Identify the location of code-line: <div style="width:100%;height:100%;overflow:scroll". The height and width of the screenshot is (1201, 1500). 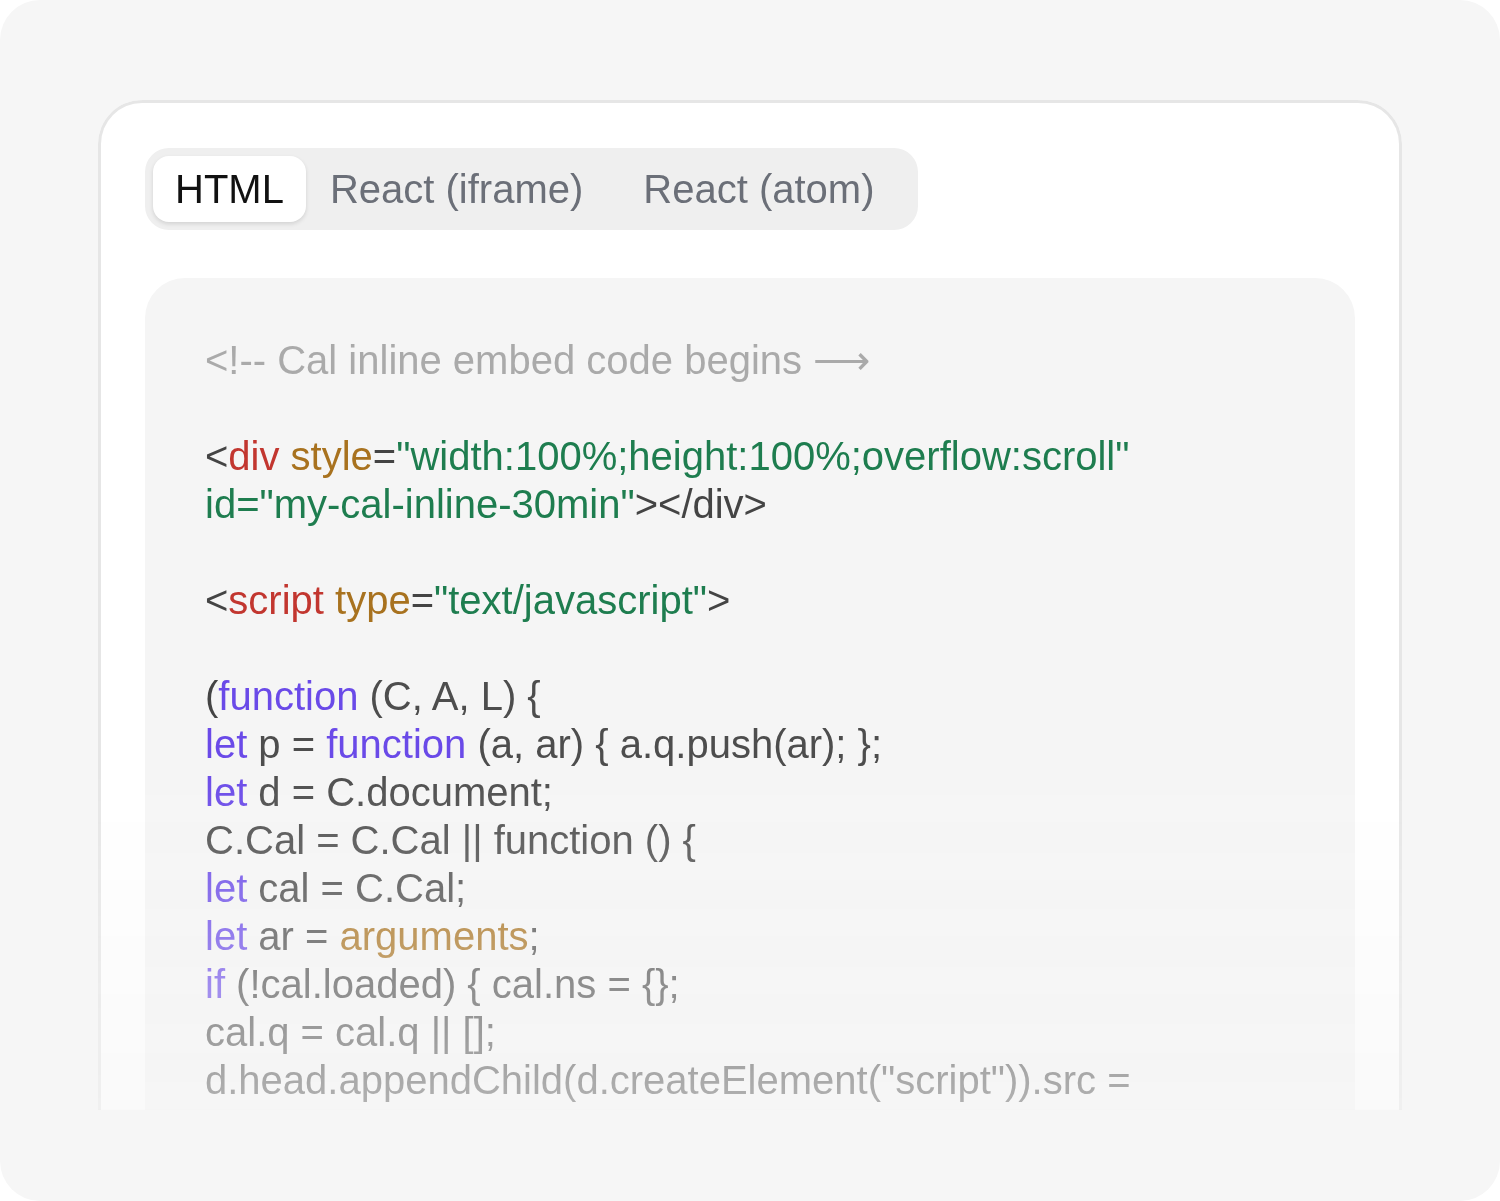
(667, 456).